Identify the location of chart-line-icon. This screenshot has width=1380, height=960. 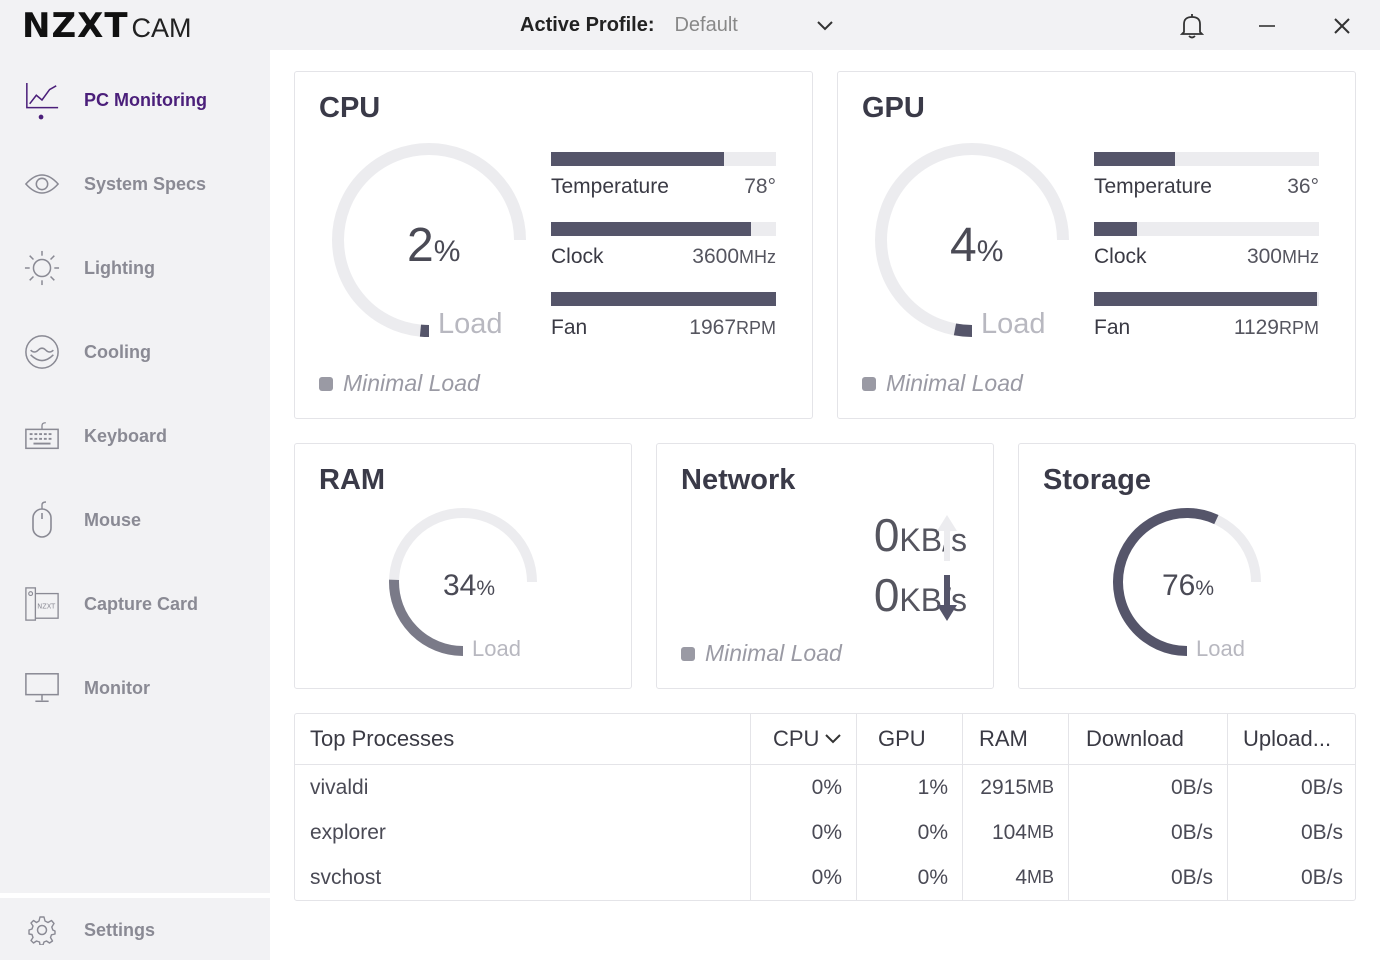
(42, 101).